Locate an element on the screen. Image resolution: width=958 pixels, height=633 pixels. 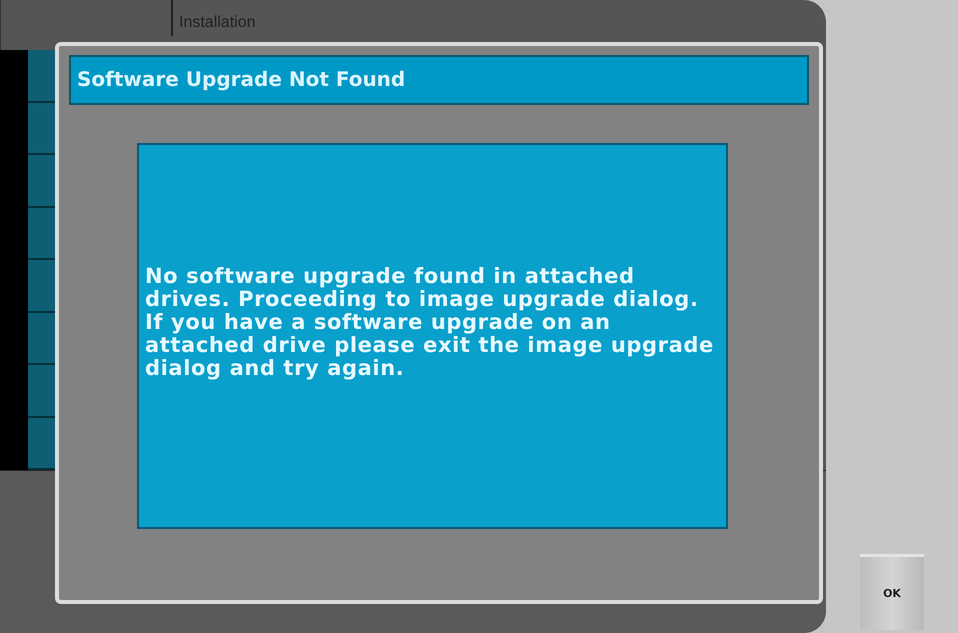
dialog-title: Software Upgrade Not Found is located at coordinates (439, 80).